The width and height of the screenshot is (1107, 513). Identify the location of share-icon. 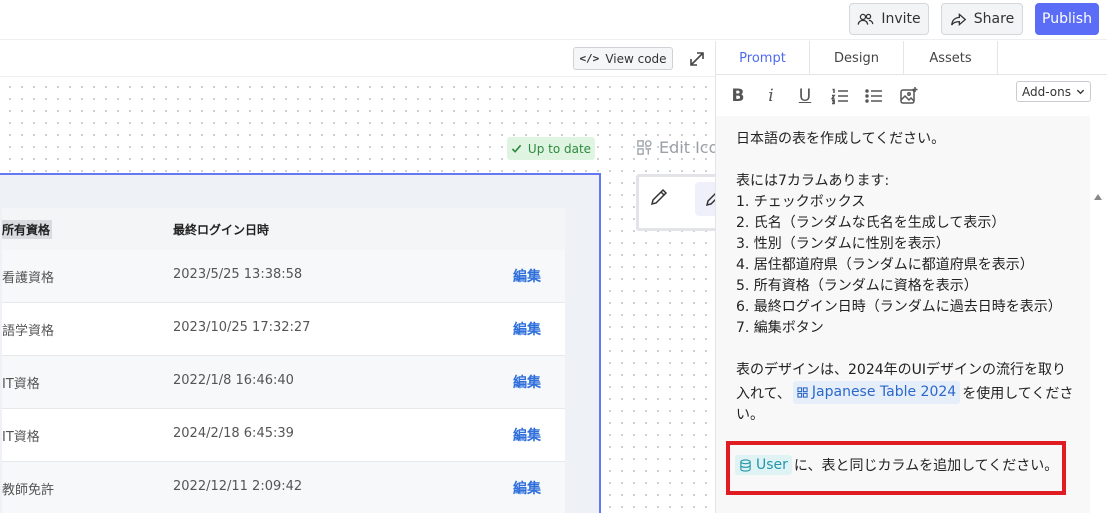
(958, 19).